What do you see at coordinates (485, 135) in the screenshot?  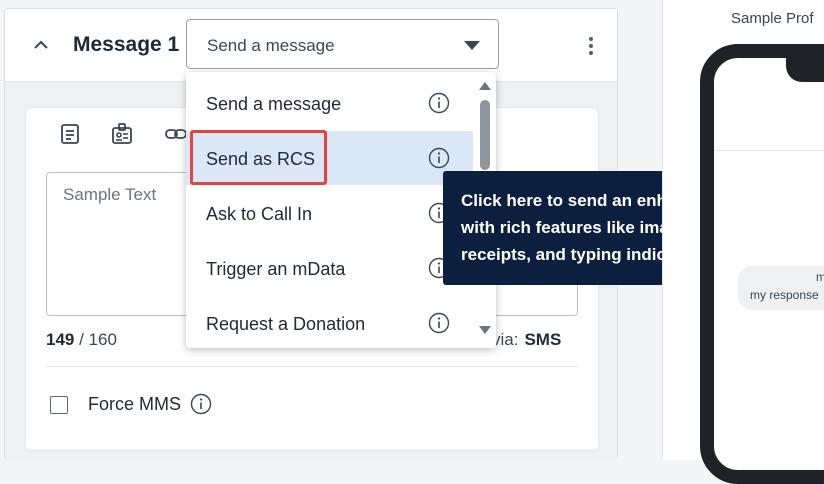 I see `scroll-thumb` at bounding box center [485, 135].